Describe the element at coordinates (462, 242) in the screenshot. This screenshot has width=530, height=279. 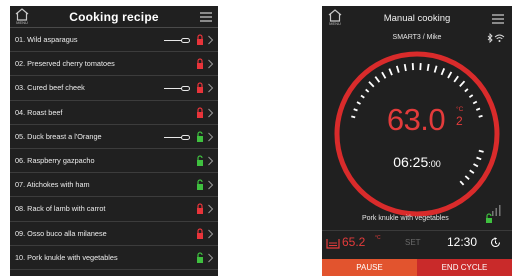
I see `clock-time: 12:30` at that location.